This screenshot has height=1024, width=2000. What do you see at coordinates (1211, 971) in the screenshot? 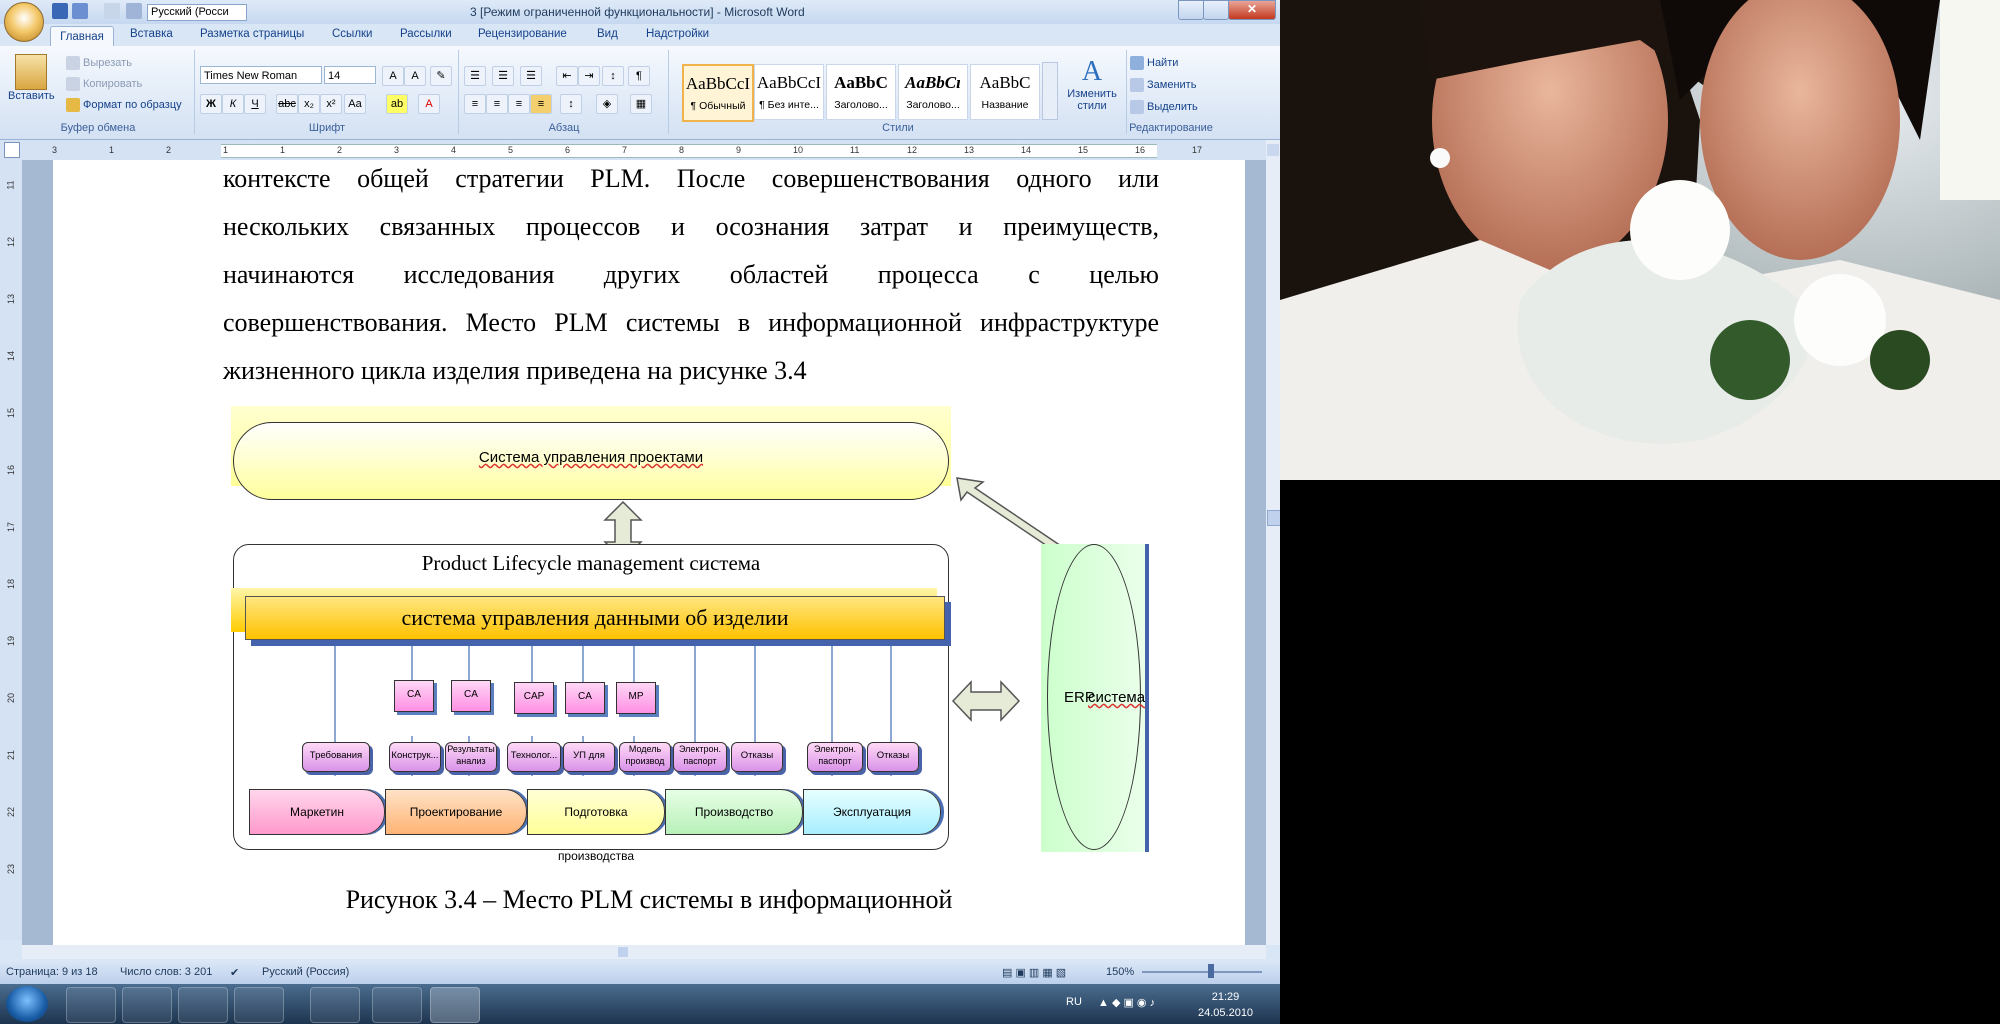
I see `zoom-thumb` at bounding box center [1211, 971].